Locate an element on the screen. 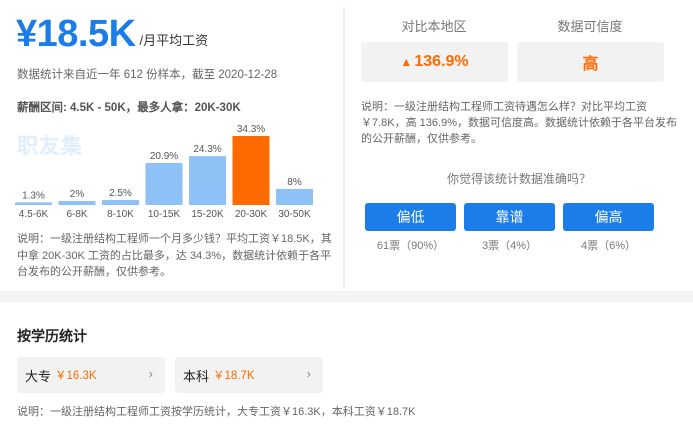 This screenshot has width=693, height=436. average-salary: ¥18.5K is located at coordinates (76, 34).